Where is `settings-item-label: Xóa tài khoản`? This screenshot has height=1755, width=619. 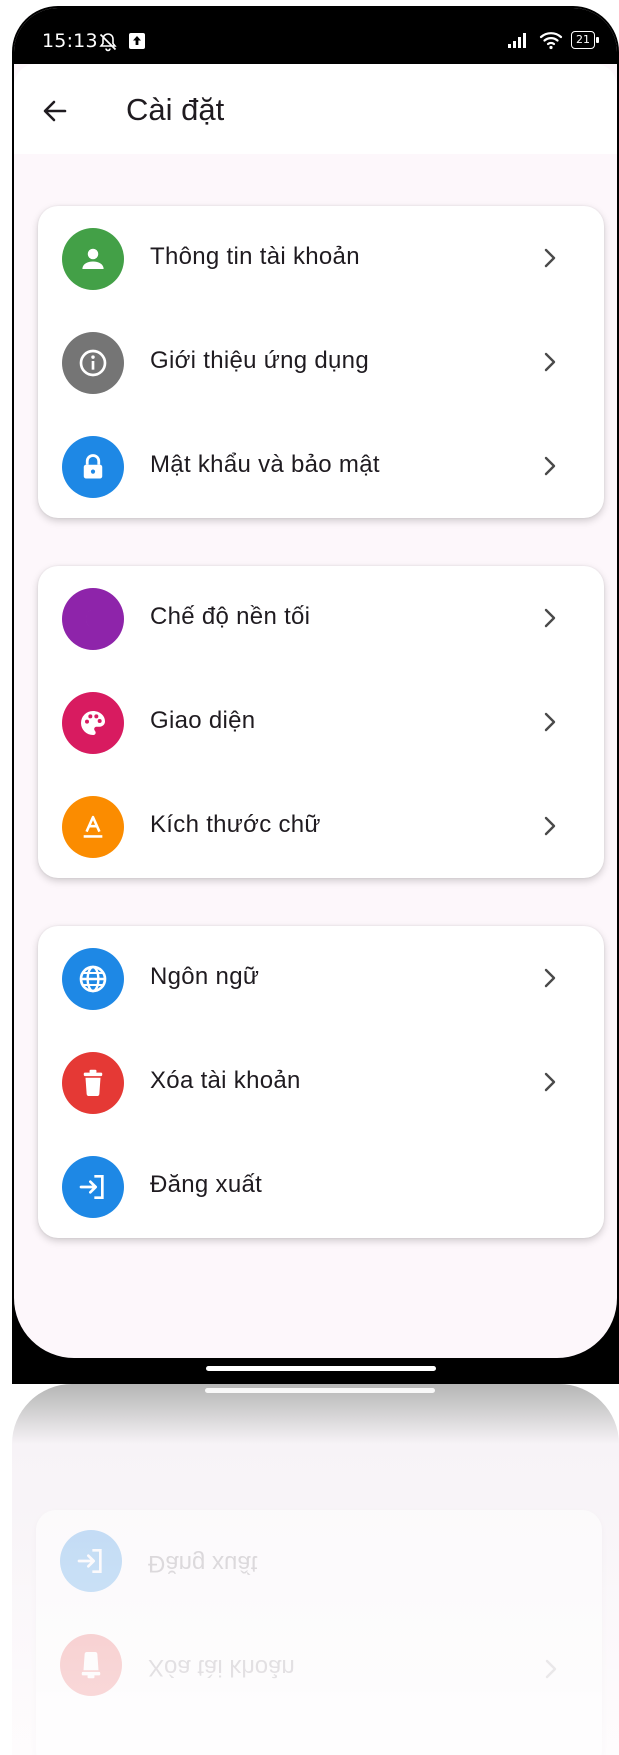
settings-item-label: Xóa tài khoản is located at coordinates (225, 1080).